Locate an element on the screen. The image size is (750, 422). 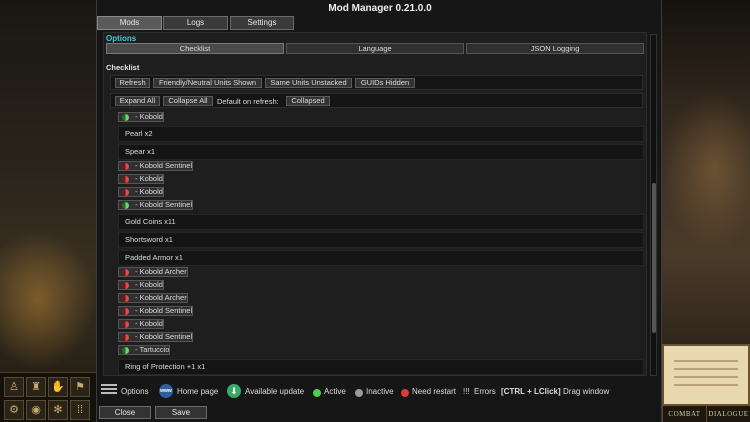
inactive-status-icon is located at coordinates (359, 393).